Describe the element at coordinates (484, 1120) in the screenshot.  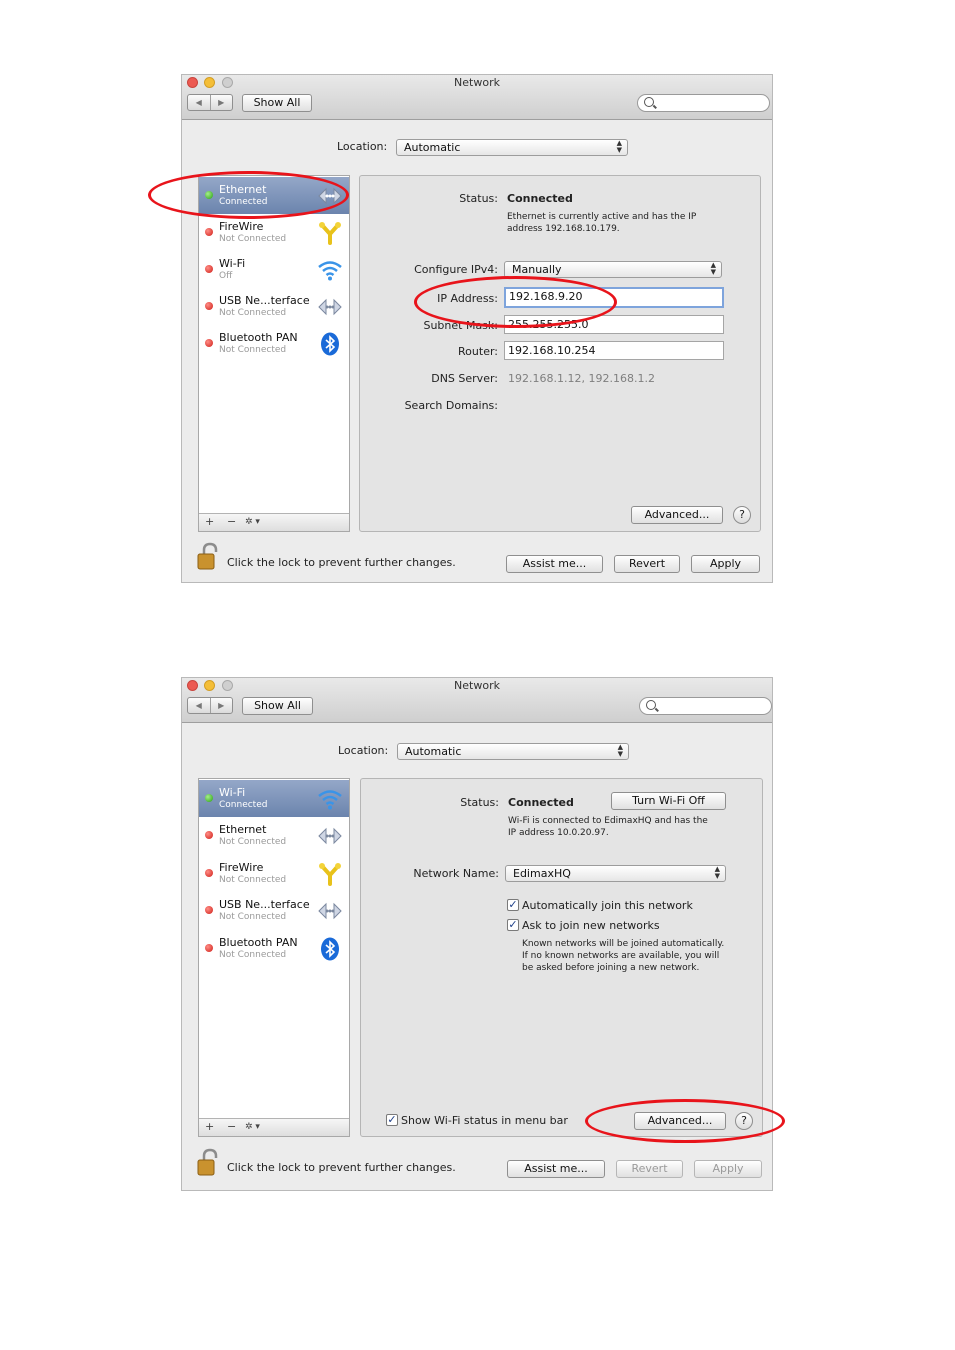
I see `show-wifi-status-label: Show Wi-Fi status in menu bar` at that location.